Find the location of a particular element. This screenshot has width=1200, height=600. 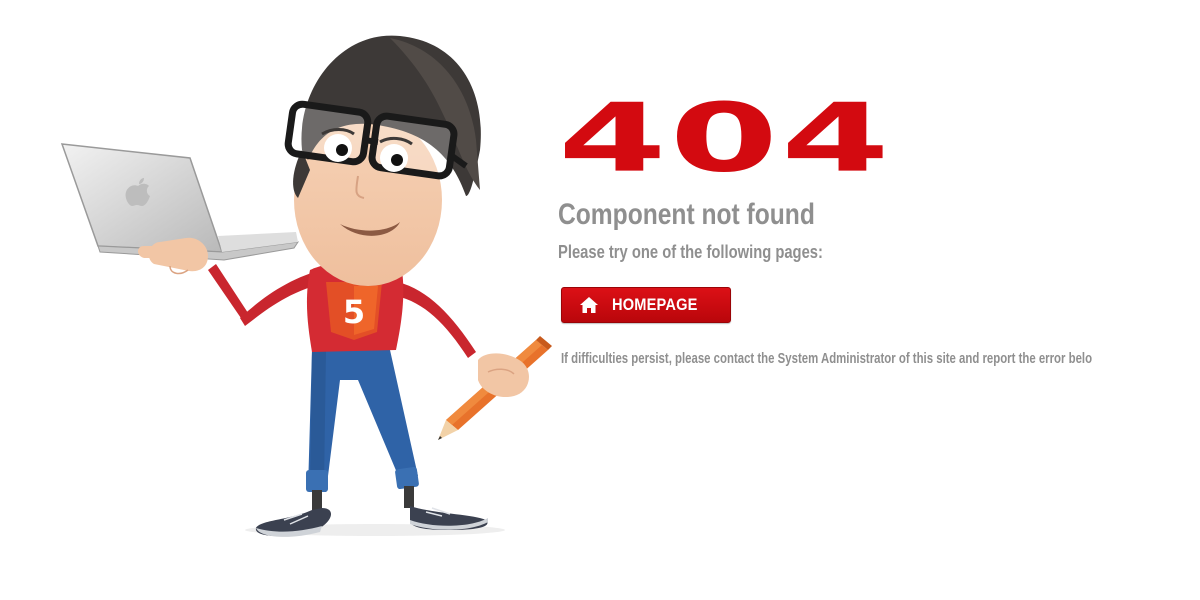

html5-badge: 5 is located at coordinates (354, 311).